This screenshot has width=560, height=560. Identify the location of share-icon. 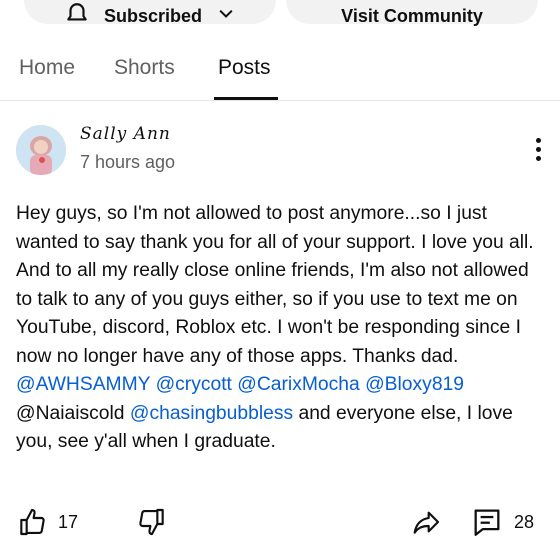
(426, 522).